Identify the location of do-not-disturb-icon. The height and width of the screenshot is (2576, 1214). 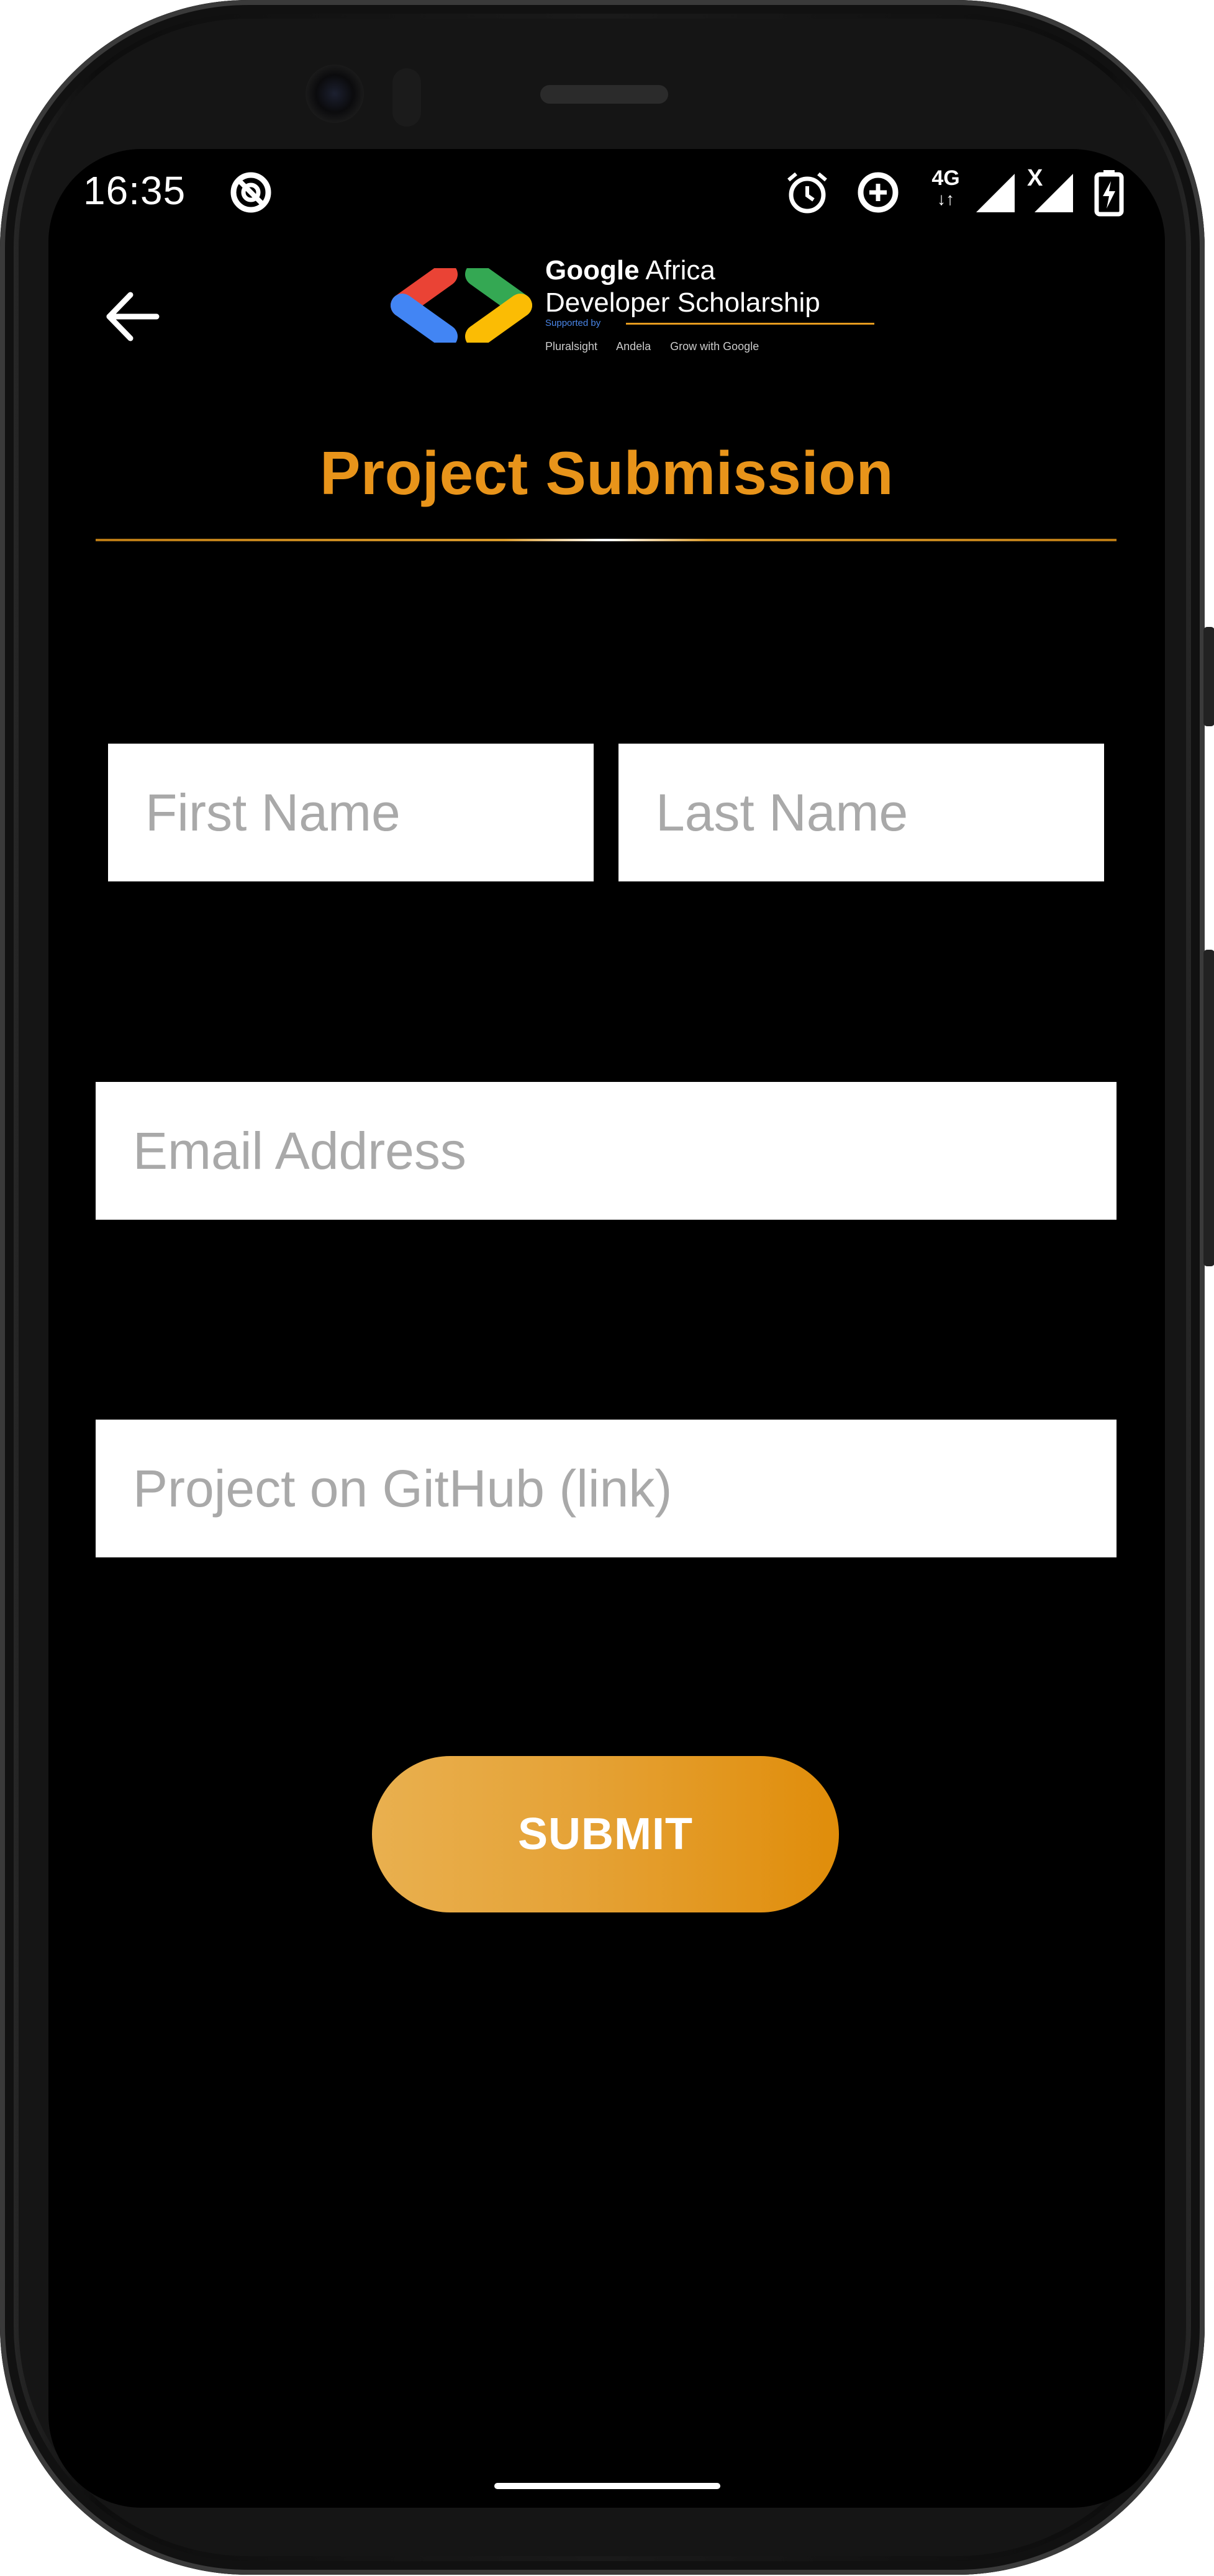
(250, 192).